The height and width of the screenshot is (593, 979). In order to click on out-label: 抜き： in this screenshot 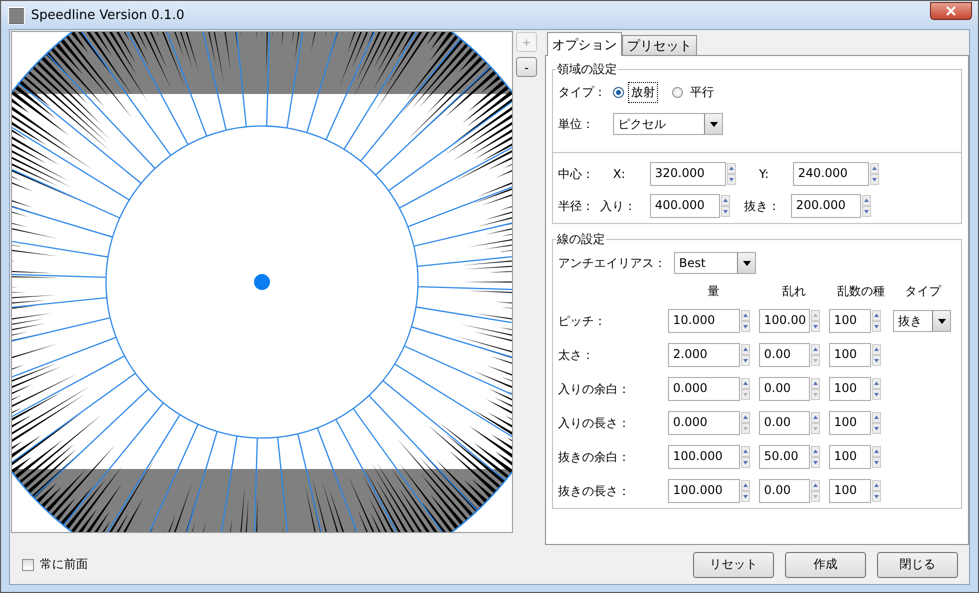, I will do `click(762, 206)`.